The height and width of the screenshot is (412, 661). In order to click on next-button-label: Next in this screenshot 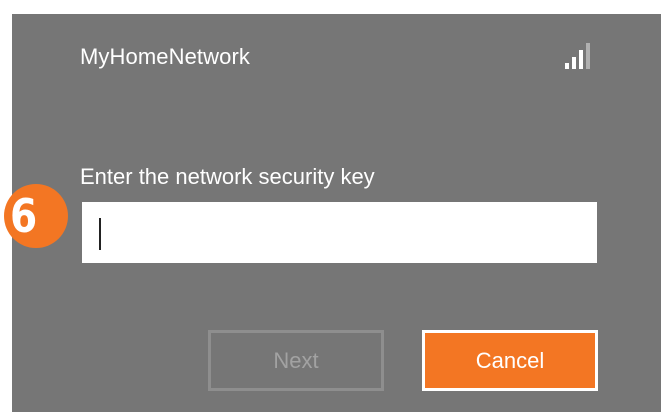, I will do `click(296, 360)`.